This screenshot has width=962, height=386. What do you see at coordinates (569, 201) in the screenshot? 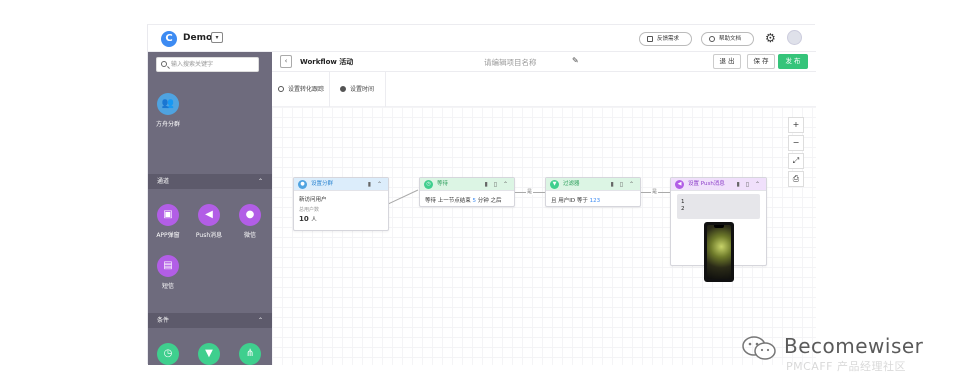
I see `filter-text-prefix: 且 用户ID 等于` at bounding box center [569, 201].